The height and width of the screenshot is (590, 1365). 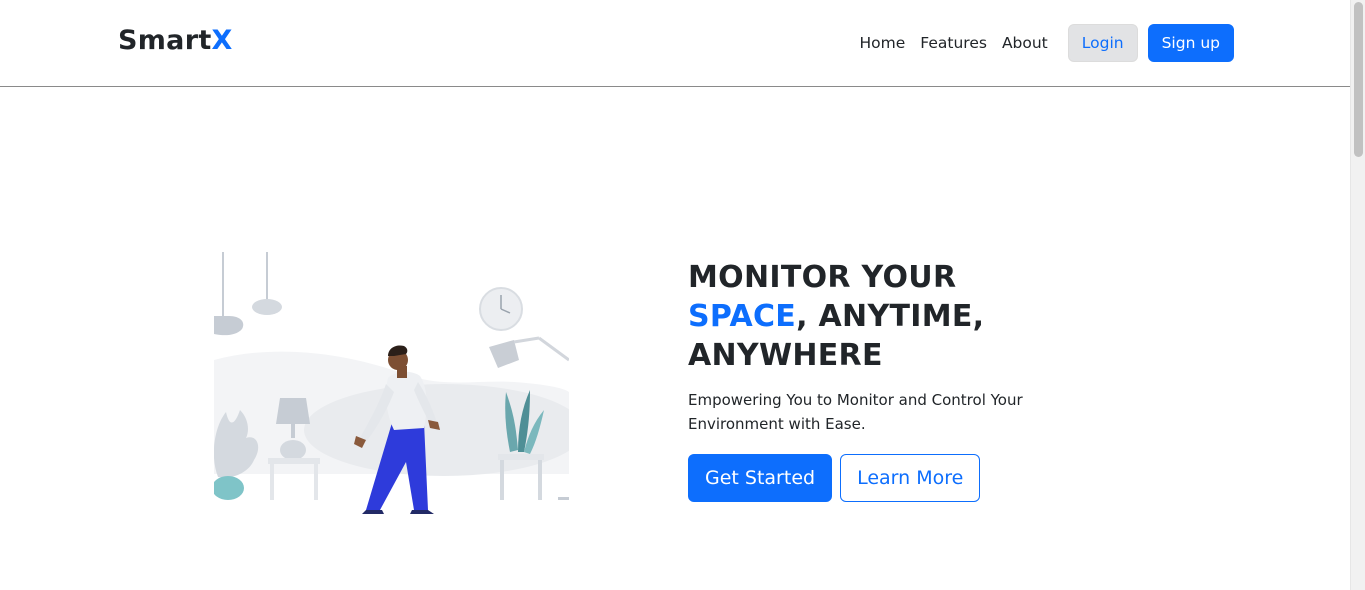 I want to click on signup-button: Sign up, so click(x=1190, y=43).